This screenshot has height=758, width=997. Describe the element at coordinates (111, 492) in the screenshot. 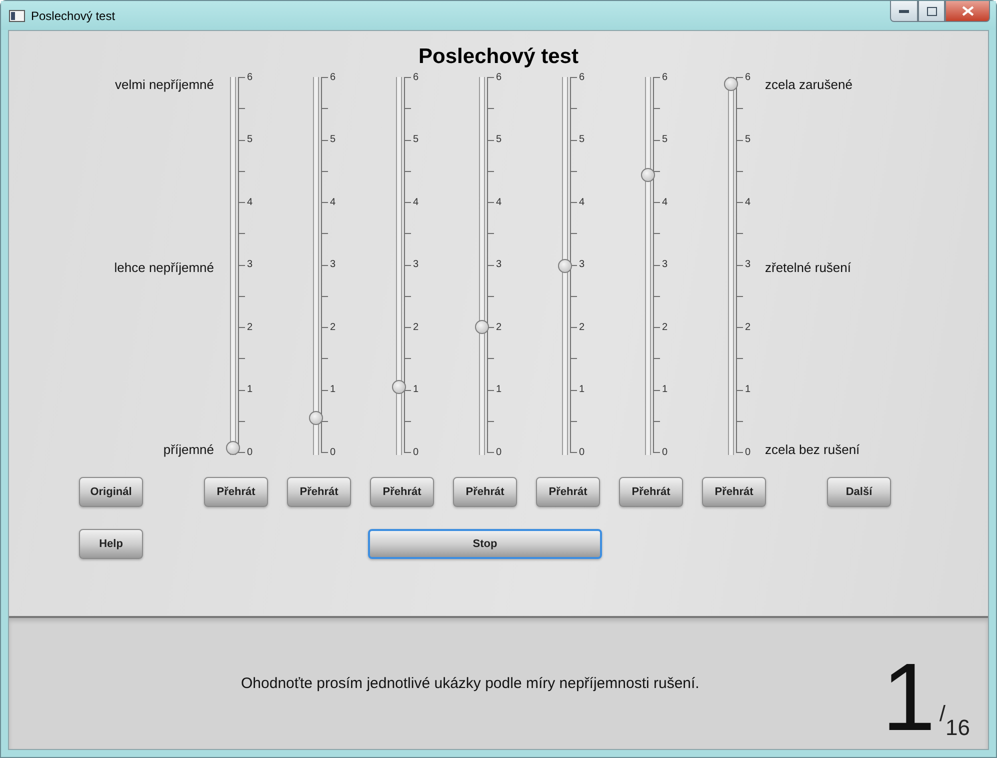

I see `original-button: Originál` at that location.